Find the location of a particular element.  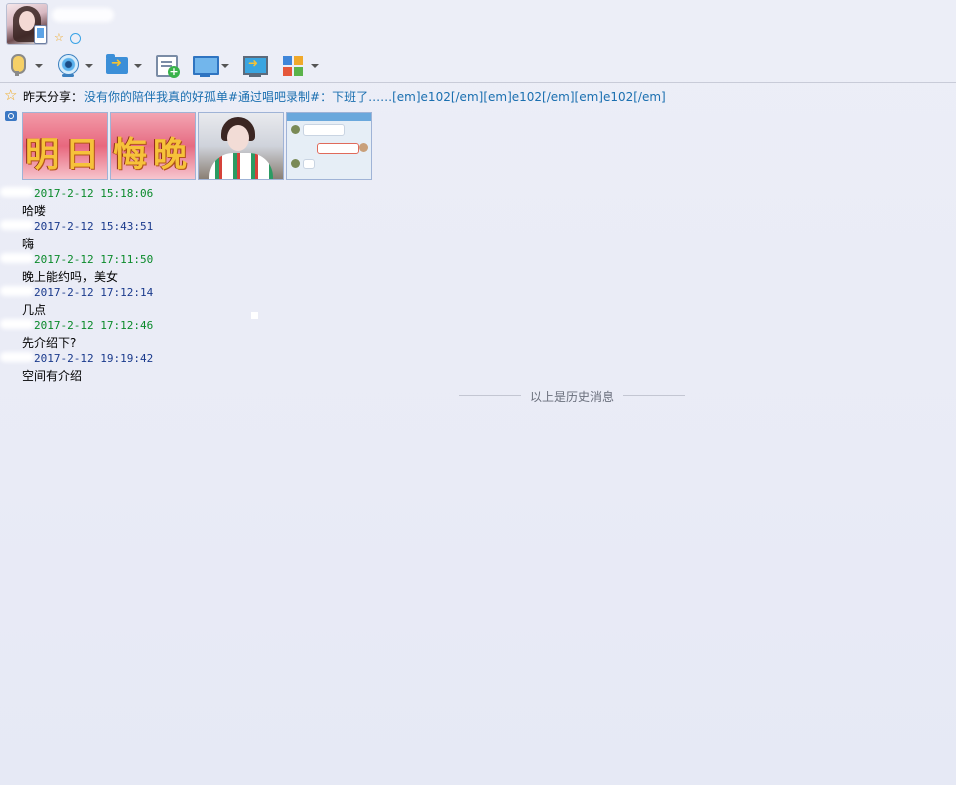

chat-toolbar: + is located at coordinates (478, 66).